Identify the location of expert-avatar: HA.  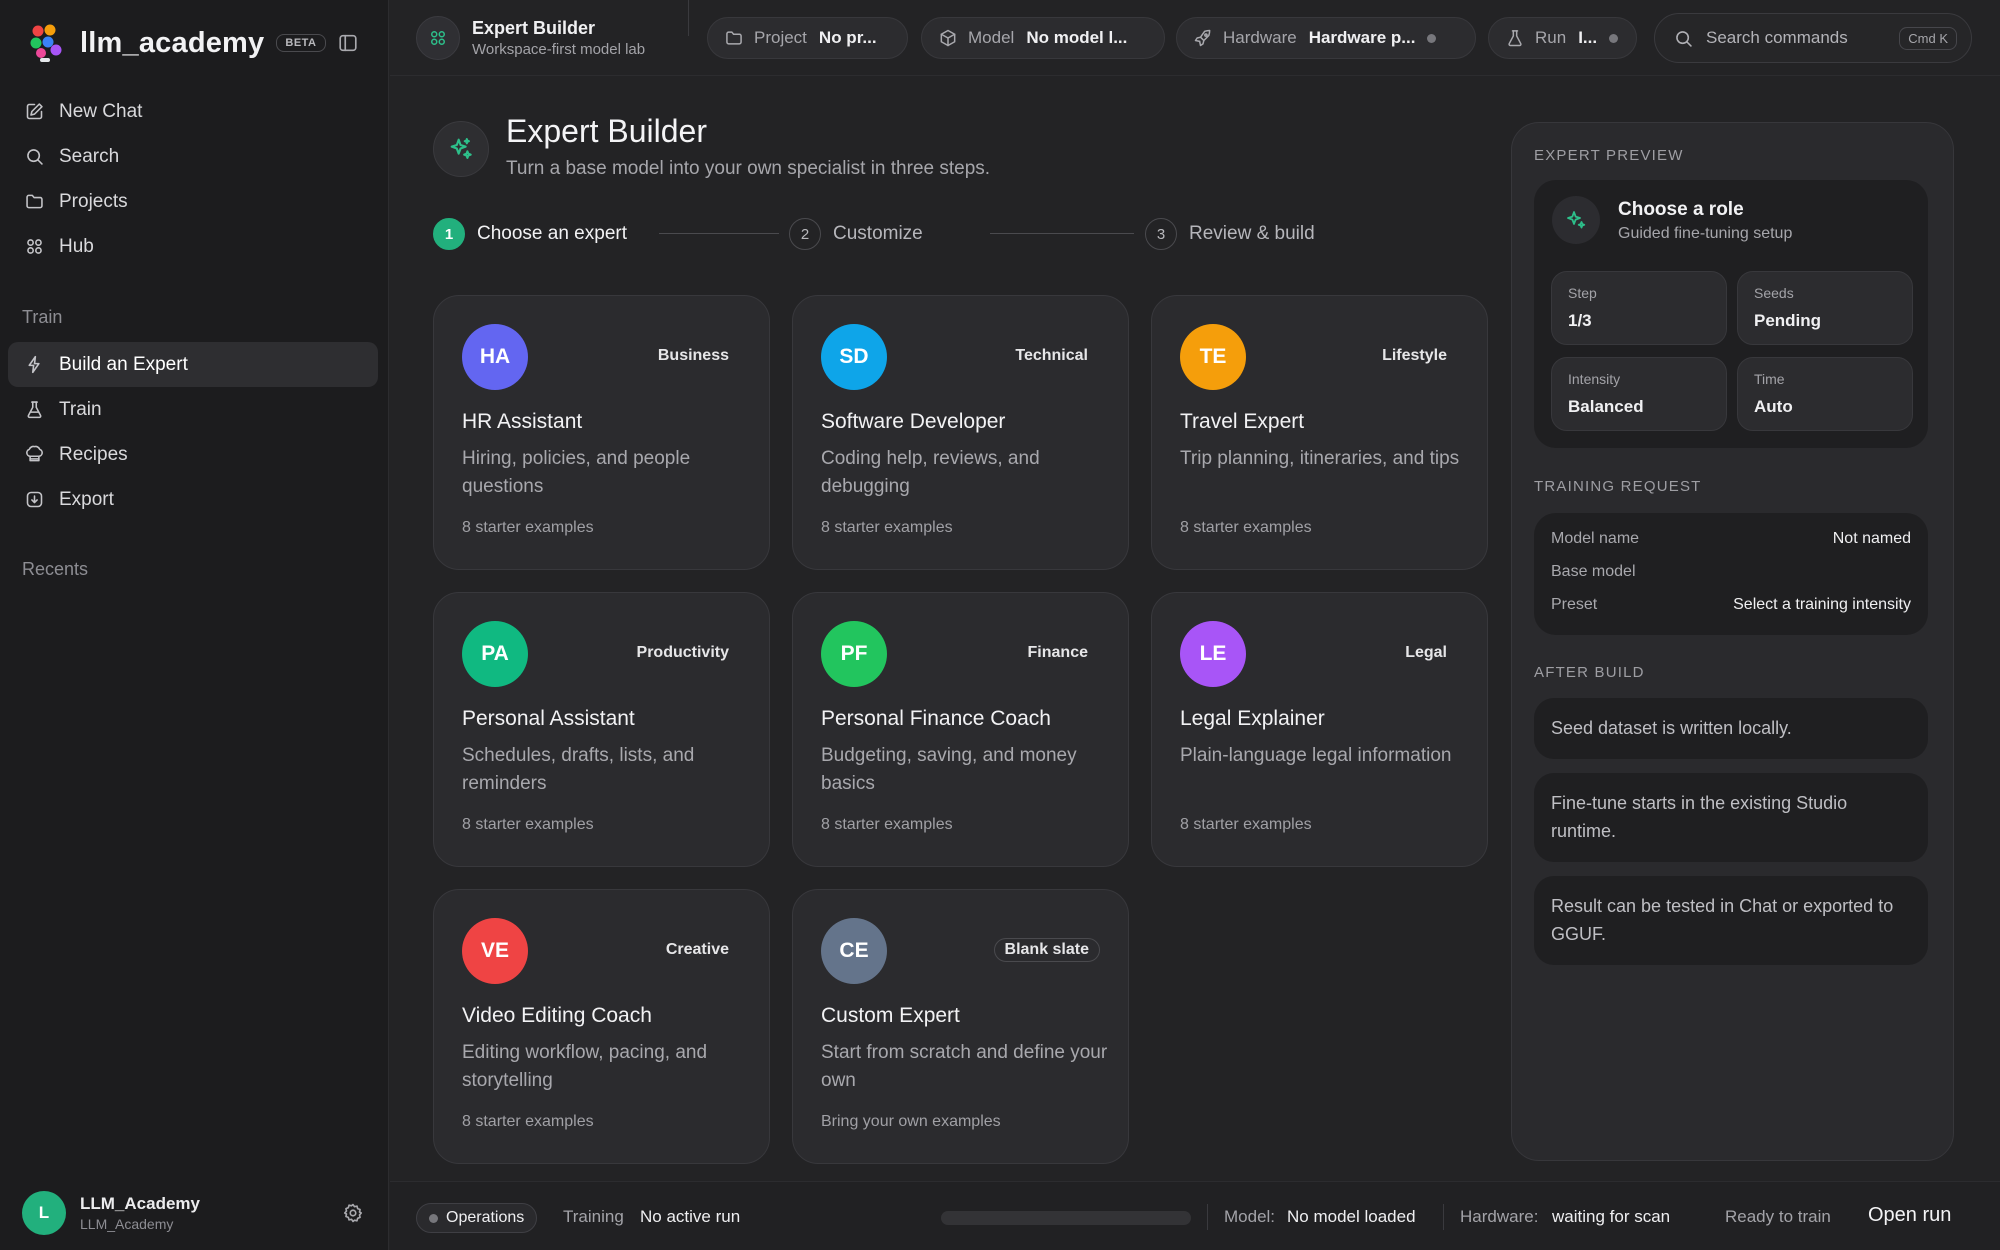
(495, 357).